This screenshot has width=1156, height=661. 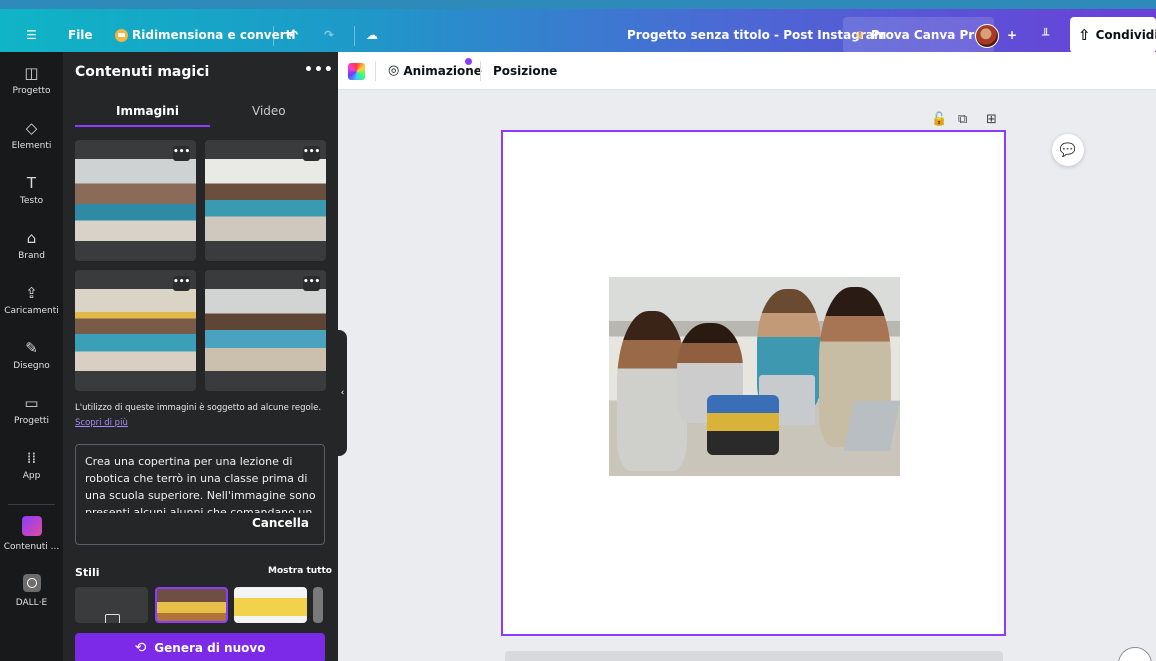 What do you see at coordinates (1135, 654) in the screenshot?
I see `help-button` at bounding box center [1135, 654].